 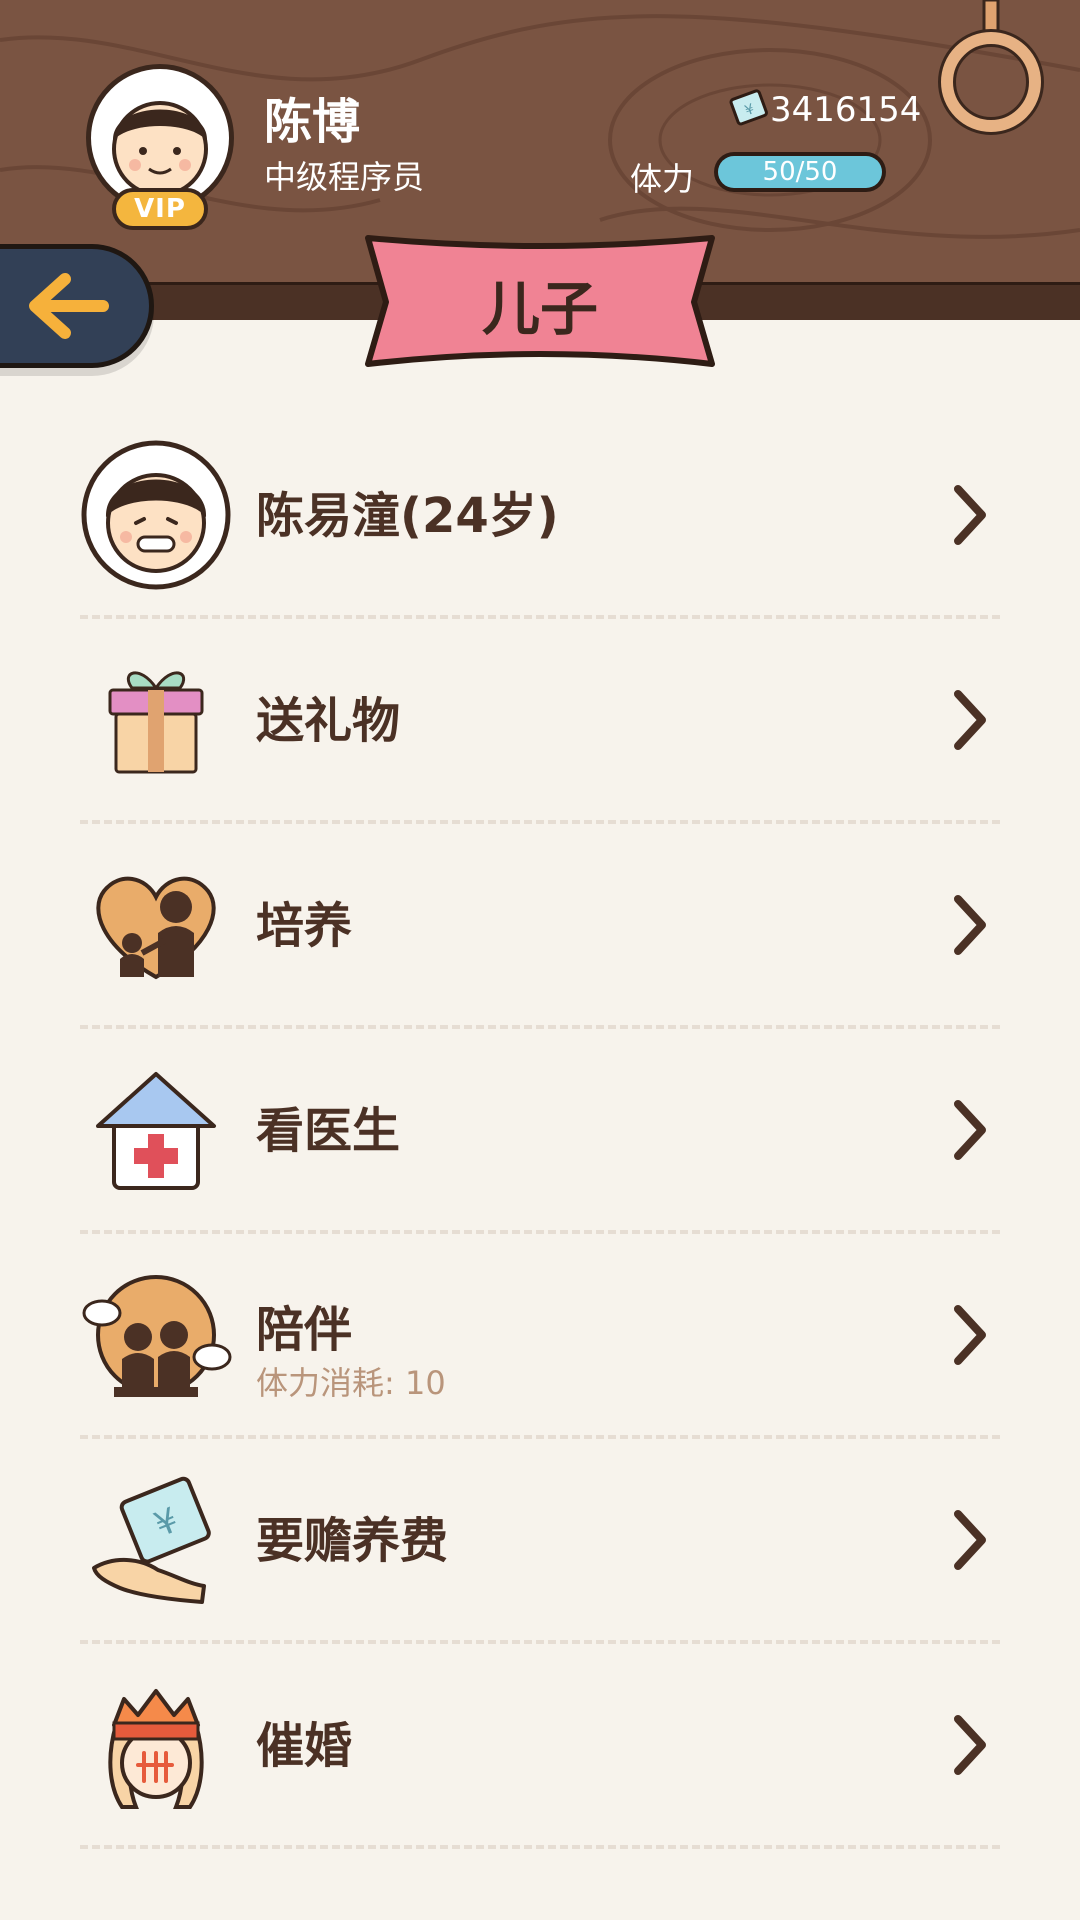 What do you see at coordinates (540, 1131) in the screenshot?
I see `see-doctor-item: 看医生` at bounding box center [540, 1131].